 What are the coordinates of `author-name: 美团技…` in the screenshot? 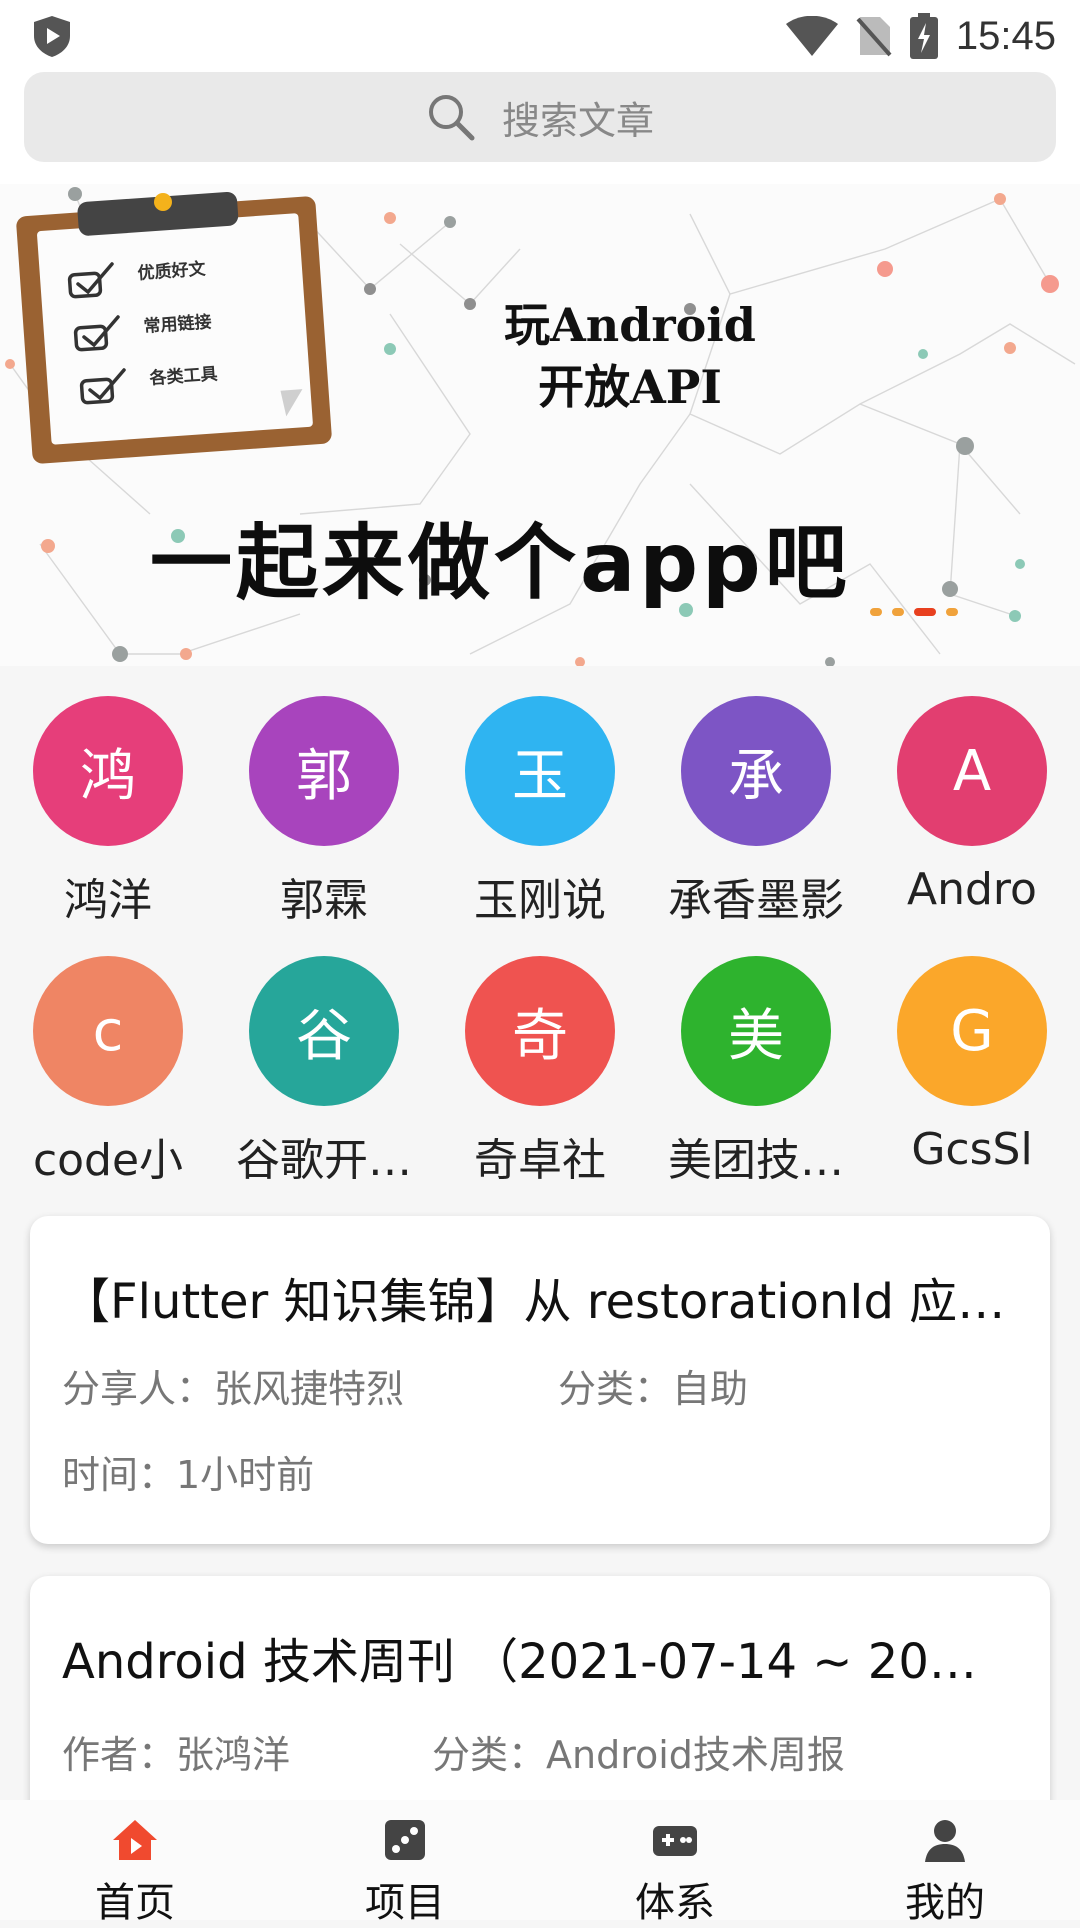 It's located at (756, 1160).